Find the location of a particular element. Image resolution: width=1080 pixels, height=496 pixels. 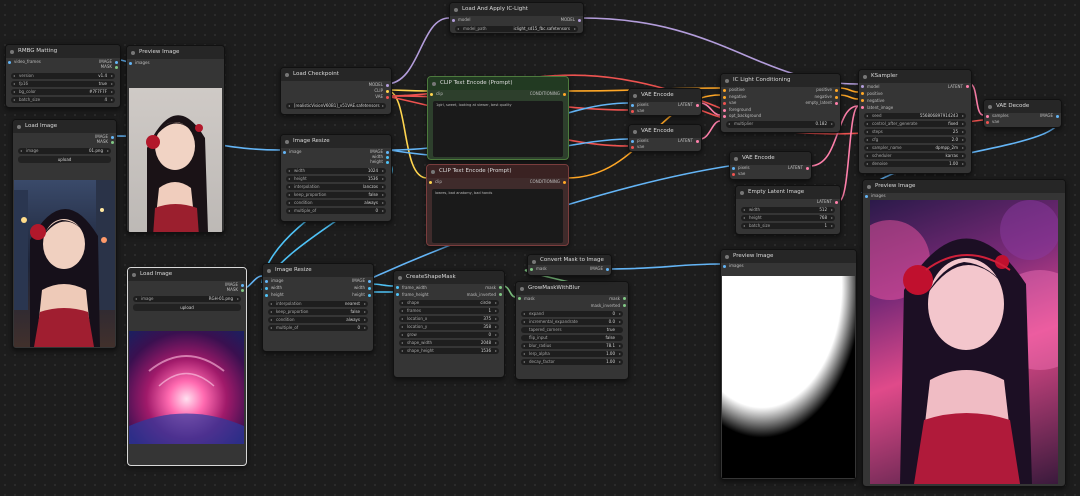

widget-expand: expand 0 is located at coordinates (572, 313).